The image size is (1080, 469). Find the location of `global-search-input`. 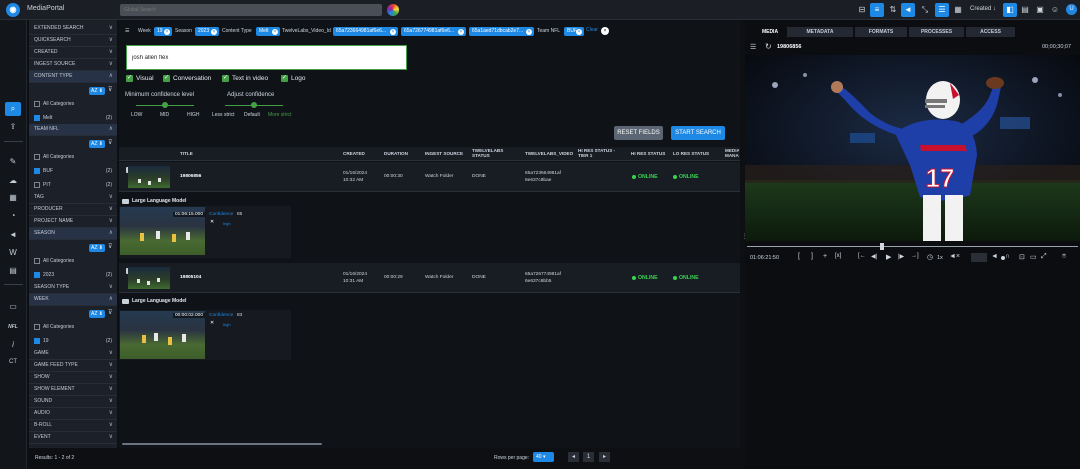

global-search-input is located at coordinates (251, 10).